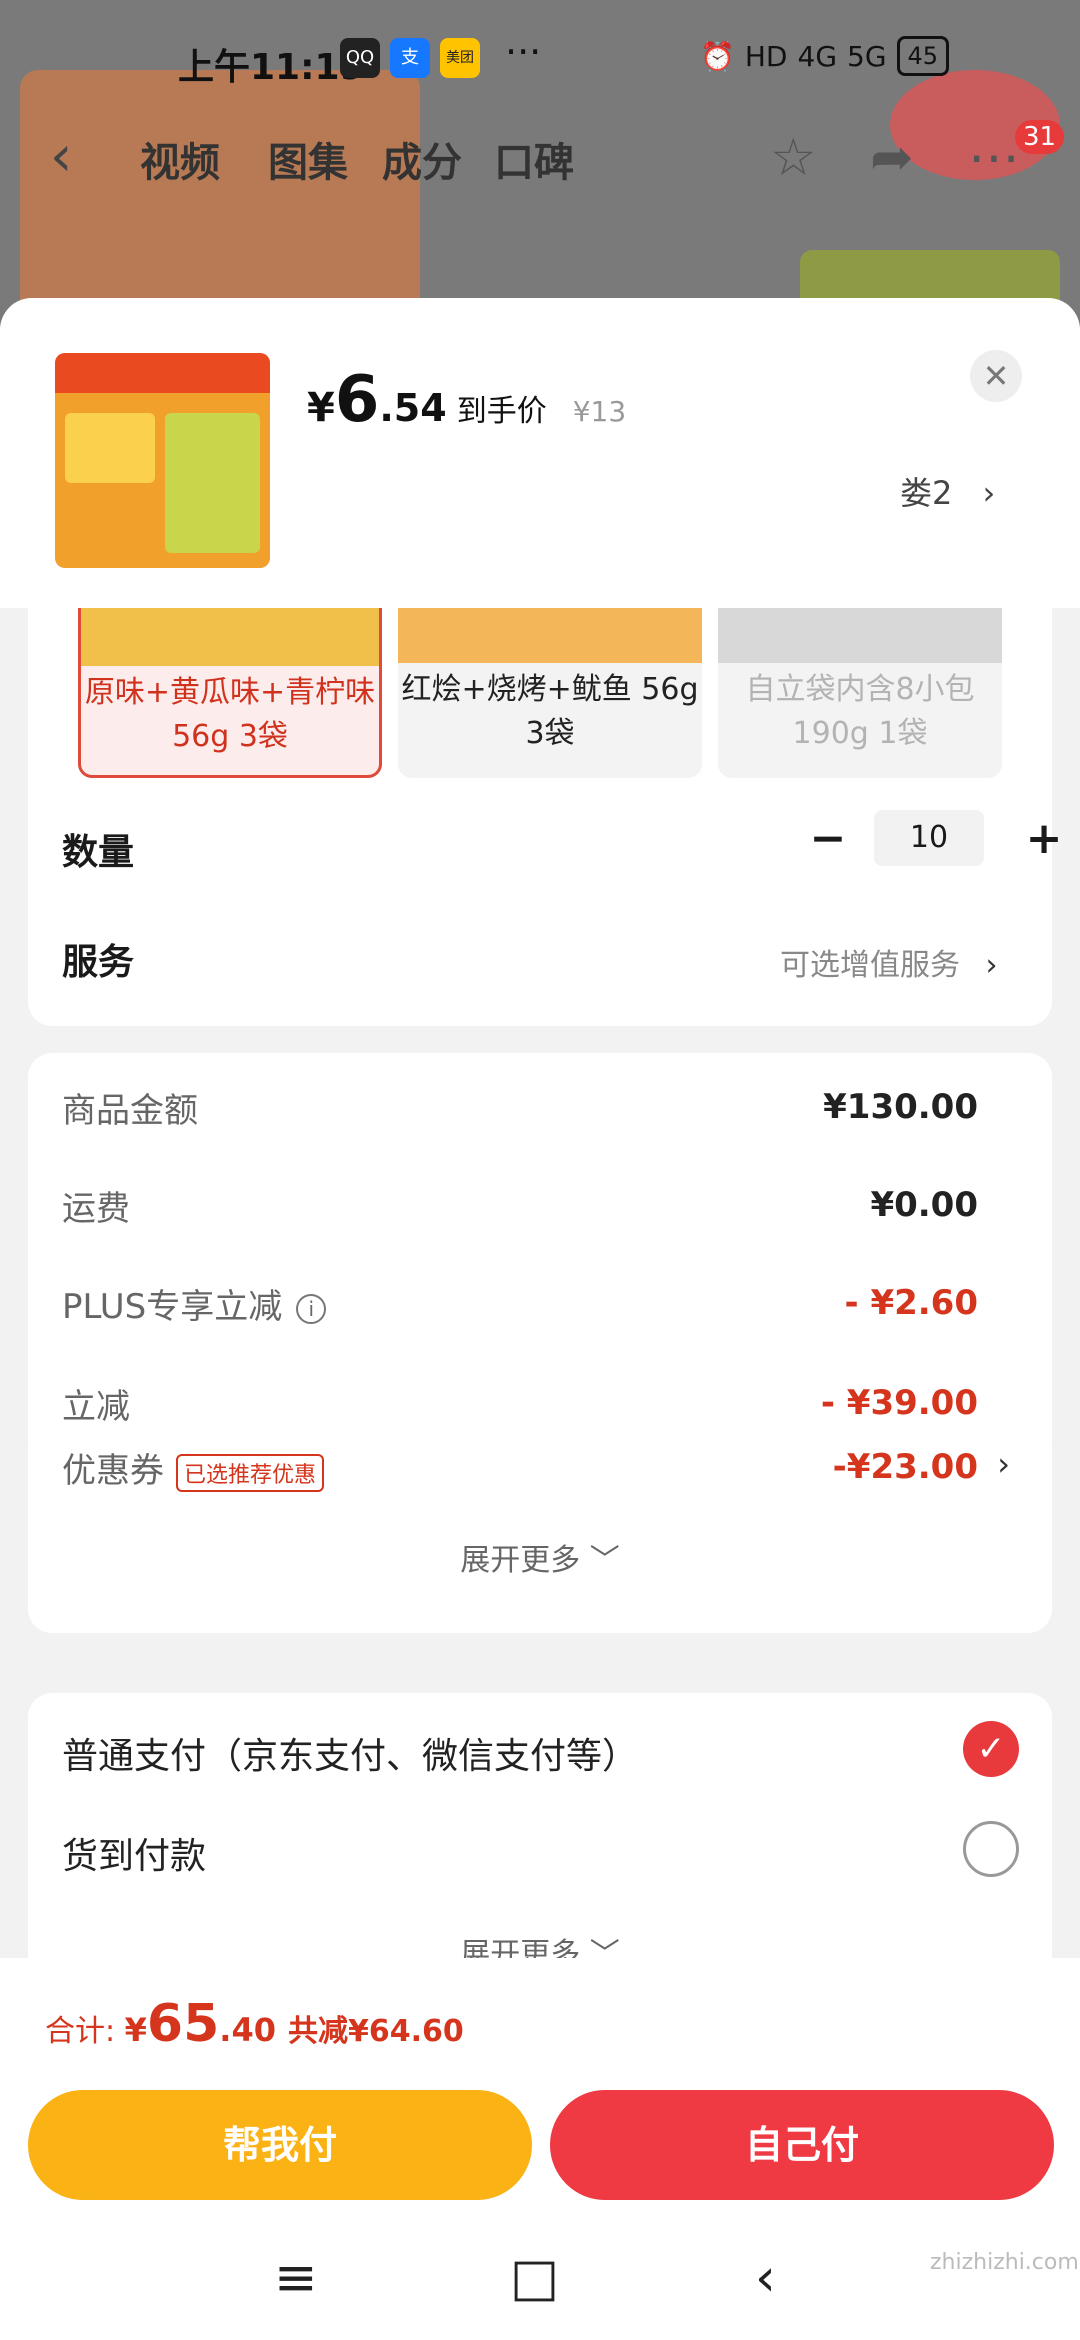 Image resolution: width=1080 pixels, height=2340 pixels. Describe the element at coordinates (534, 159) in the screenshot. I see `tab-reviews: 口碑` at that location.